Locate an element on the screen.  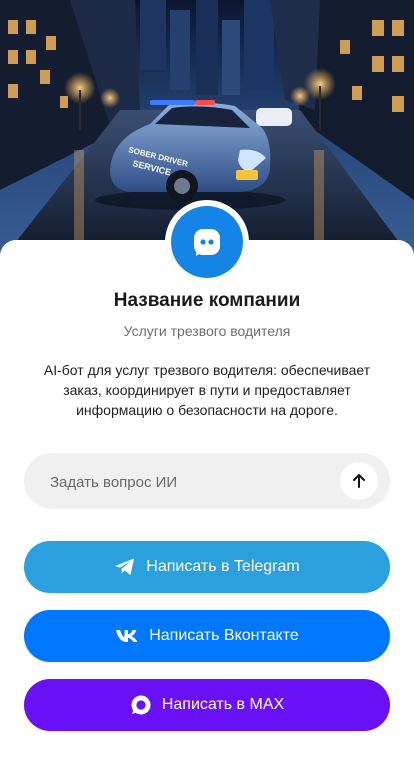
ai-question-box is located at coordinates (207, 482).